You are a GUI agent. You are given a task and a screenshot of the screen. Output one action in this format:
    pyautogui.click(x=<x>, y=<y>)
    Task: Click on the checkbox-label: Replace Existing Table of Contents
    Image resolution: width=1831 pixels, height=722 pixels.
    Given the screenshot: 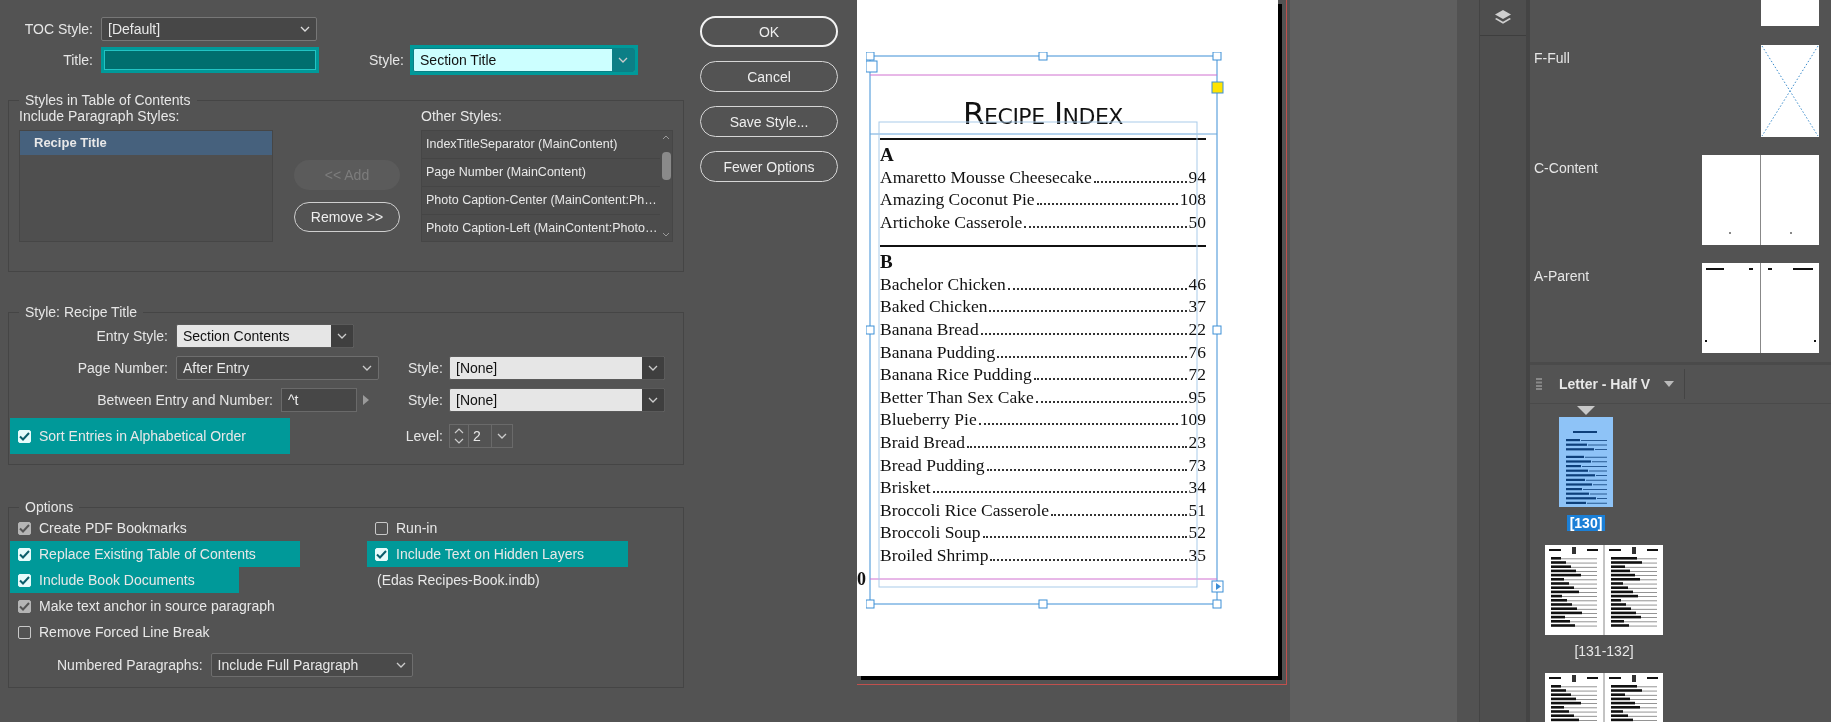 What is the action you would take?
    pyautogui.click(x=147, y=554)
    